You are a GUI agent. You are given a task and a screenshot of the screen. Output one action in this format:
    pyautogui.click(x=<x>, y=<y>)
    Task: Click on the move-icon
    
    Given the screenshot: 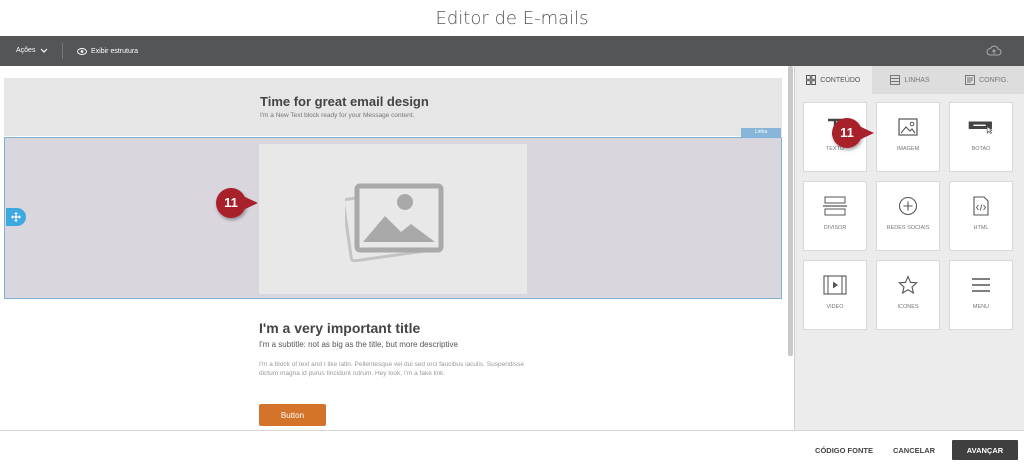 What is the action you would take?
    pyautogui.click(x=16, y=217)
    